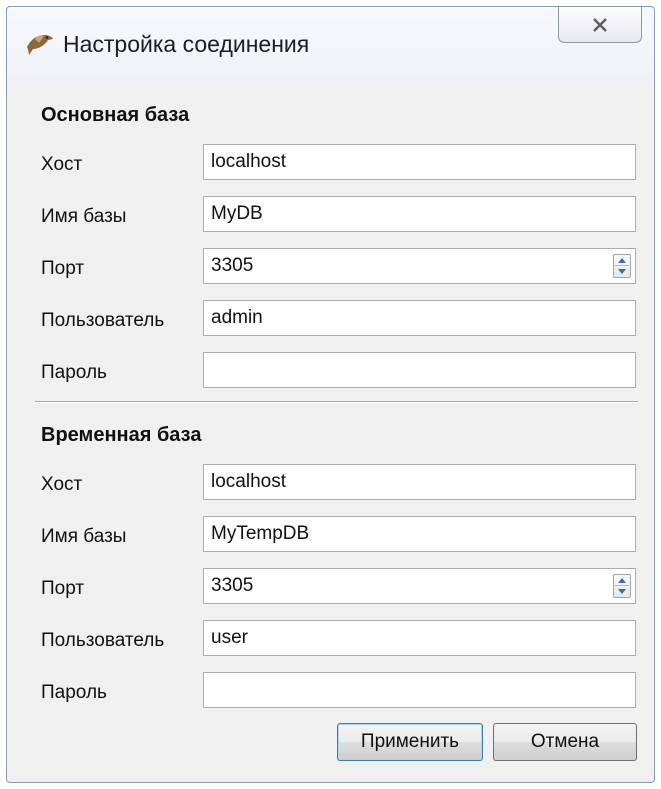 The height and width of the screenshot is (789, 661). Describe the element at coordinates (115, 115) in the screenshot. I see `primary-db-section-title: Основная база` at that location.